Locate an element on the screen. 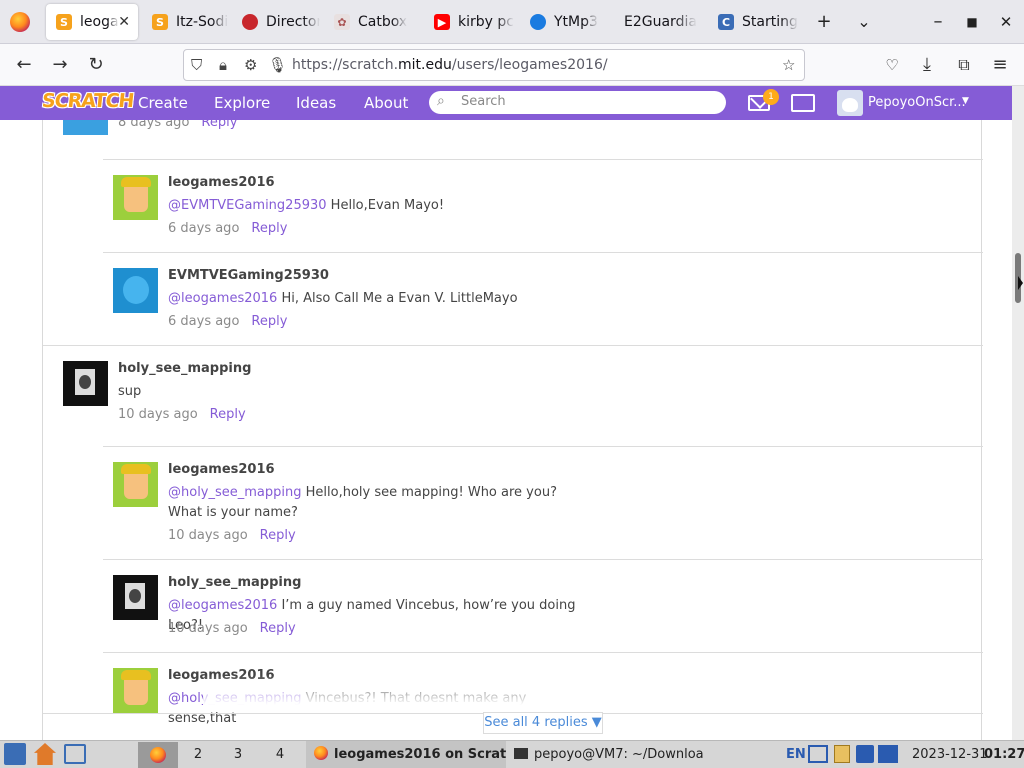  workspace-3: 3 is located at coordinates (238, 755).